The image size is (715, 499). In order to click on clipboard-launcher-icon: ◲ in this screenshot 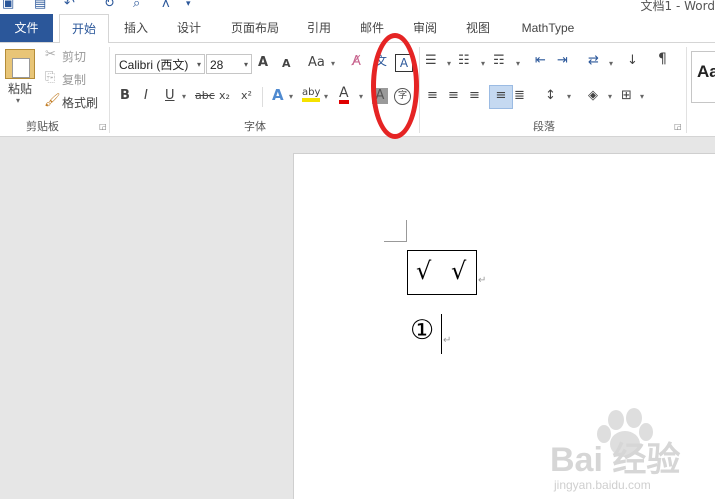, I will do `click(103, 126)`.